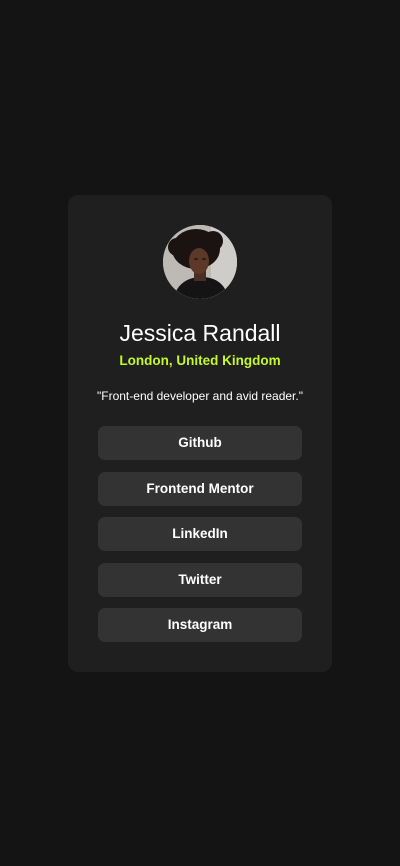 The width and height of the screenshot is (400, 866). Describe the element at coordinates (200, 360) in the screenshot. I see `profile-location: London, United Kingdom` at that location.